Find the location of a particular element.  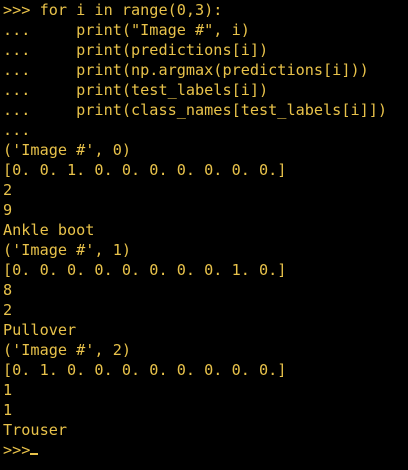

terminal-line: ('Image #', 2) is located at coordinates (67, 350).